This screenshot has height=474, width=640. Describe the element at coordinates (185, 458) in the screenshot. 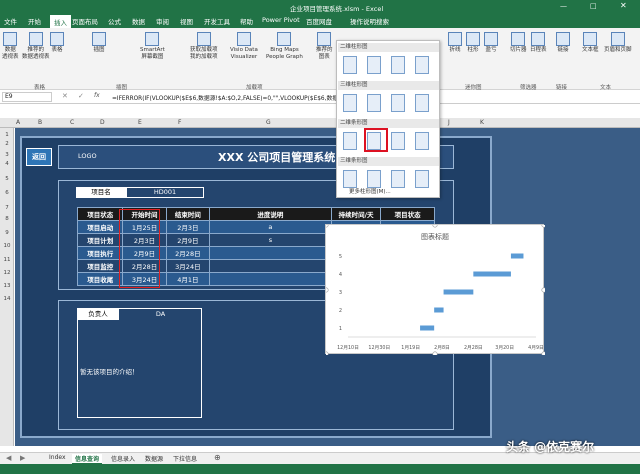

I see `sheet-tab-4: 下拉信息` at that location.